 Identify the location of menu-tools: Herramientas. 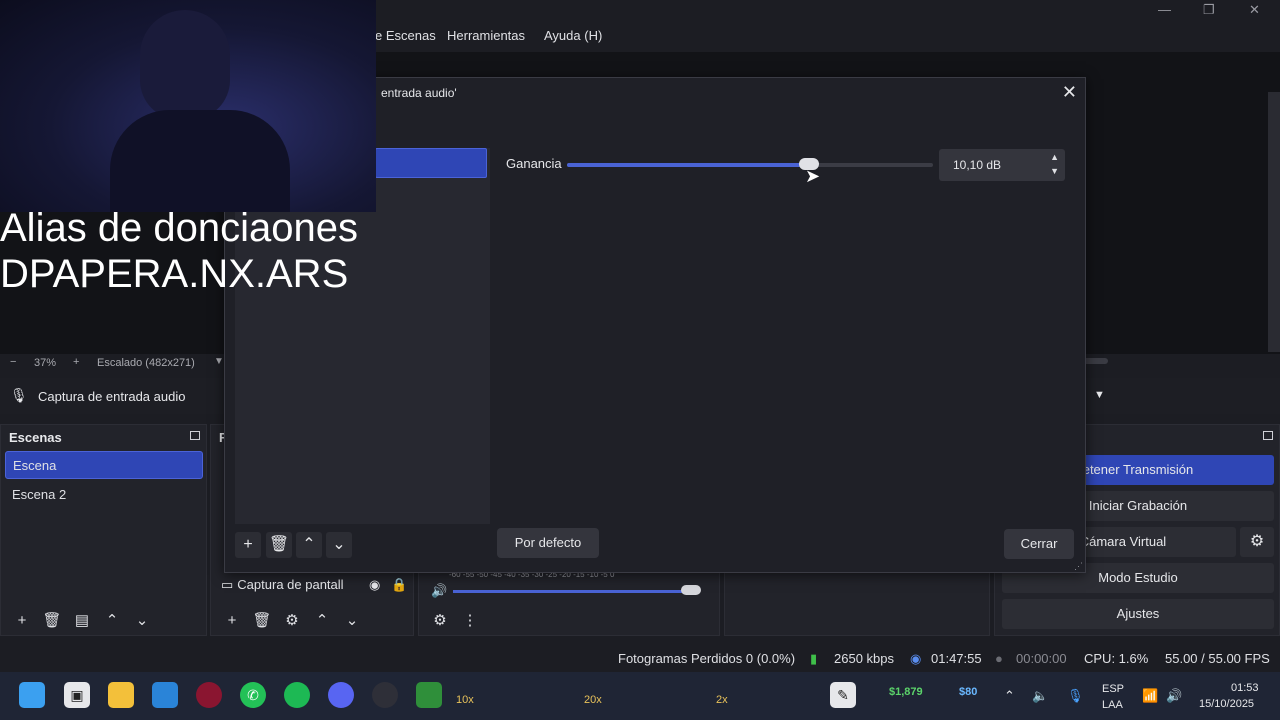
(486, 35).